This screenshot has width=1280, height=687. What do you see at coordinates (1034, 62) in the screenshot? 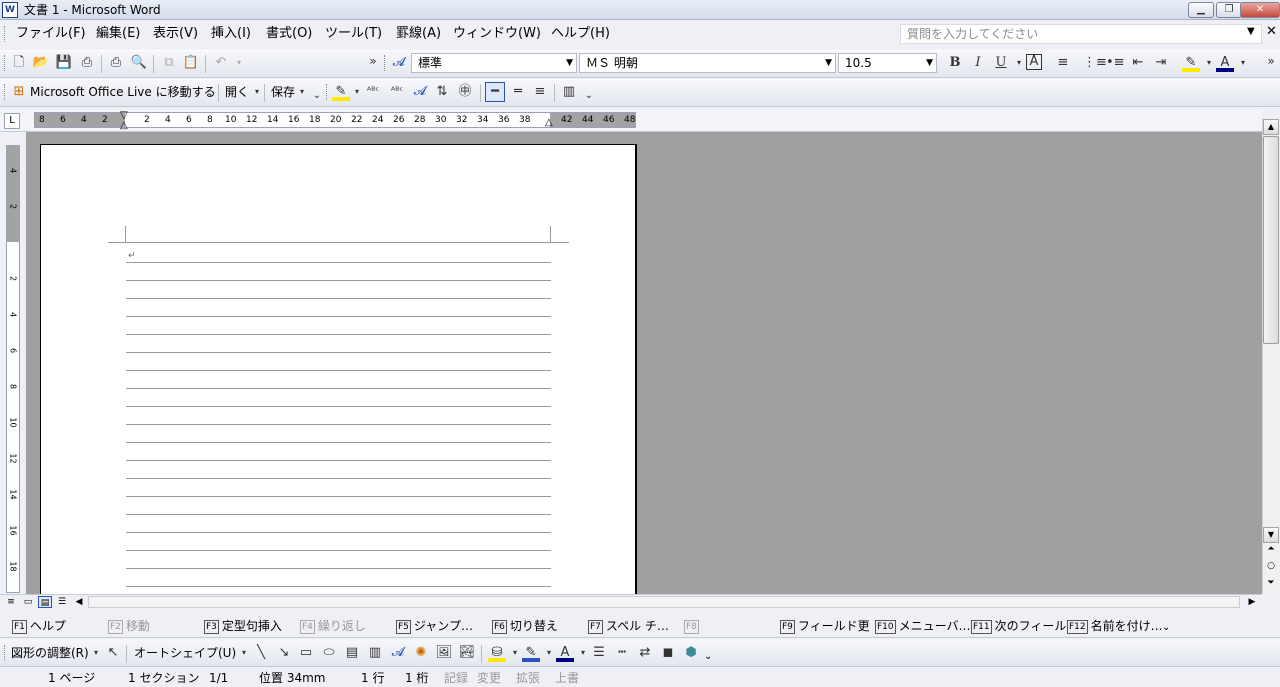
I see `character-border-icon: A` at bounding box center [1034, 62].